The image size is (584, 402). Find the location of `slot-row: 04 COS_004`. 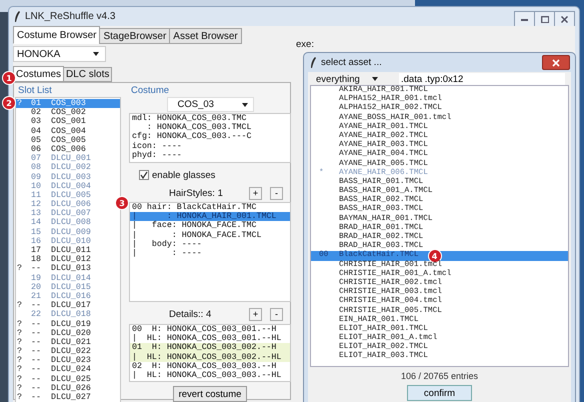

slot-row: 04 COS_004 is located at coordinates (68, 131).